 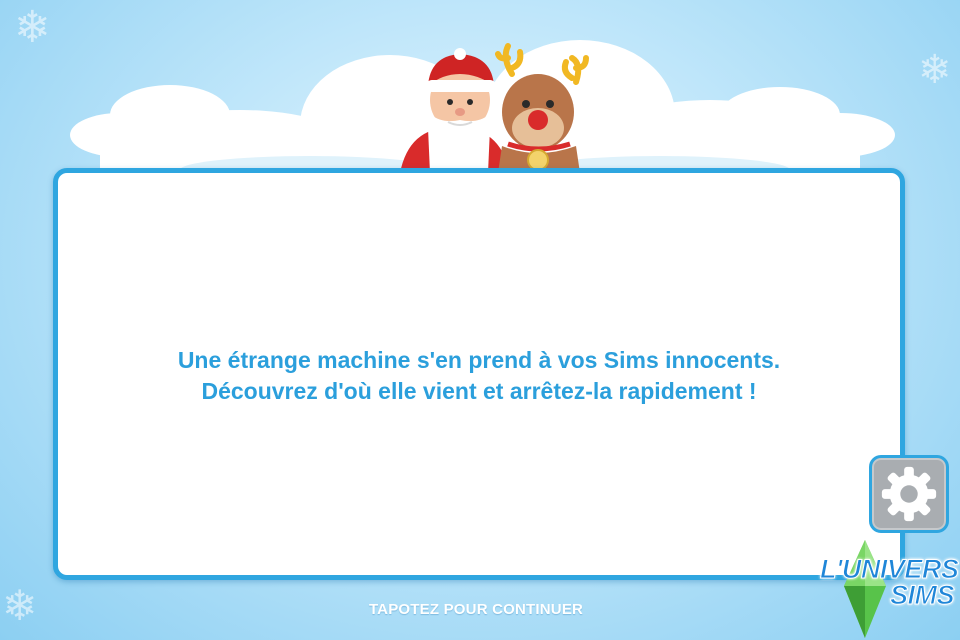 I want to click on santa-and-reindeer-illustration, so click(x=494, y=108).